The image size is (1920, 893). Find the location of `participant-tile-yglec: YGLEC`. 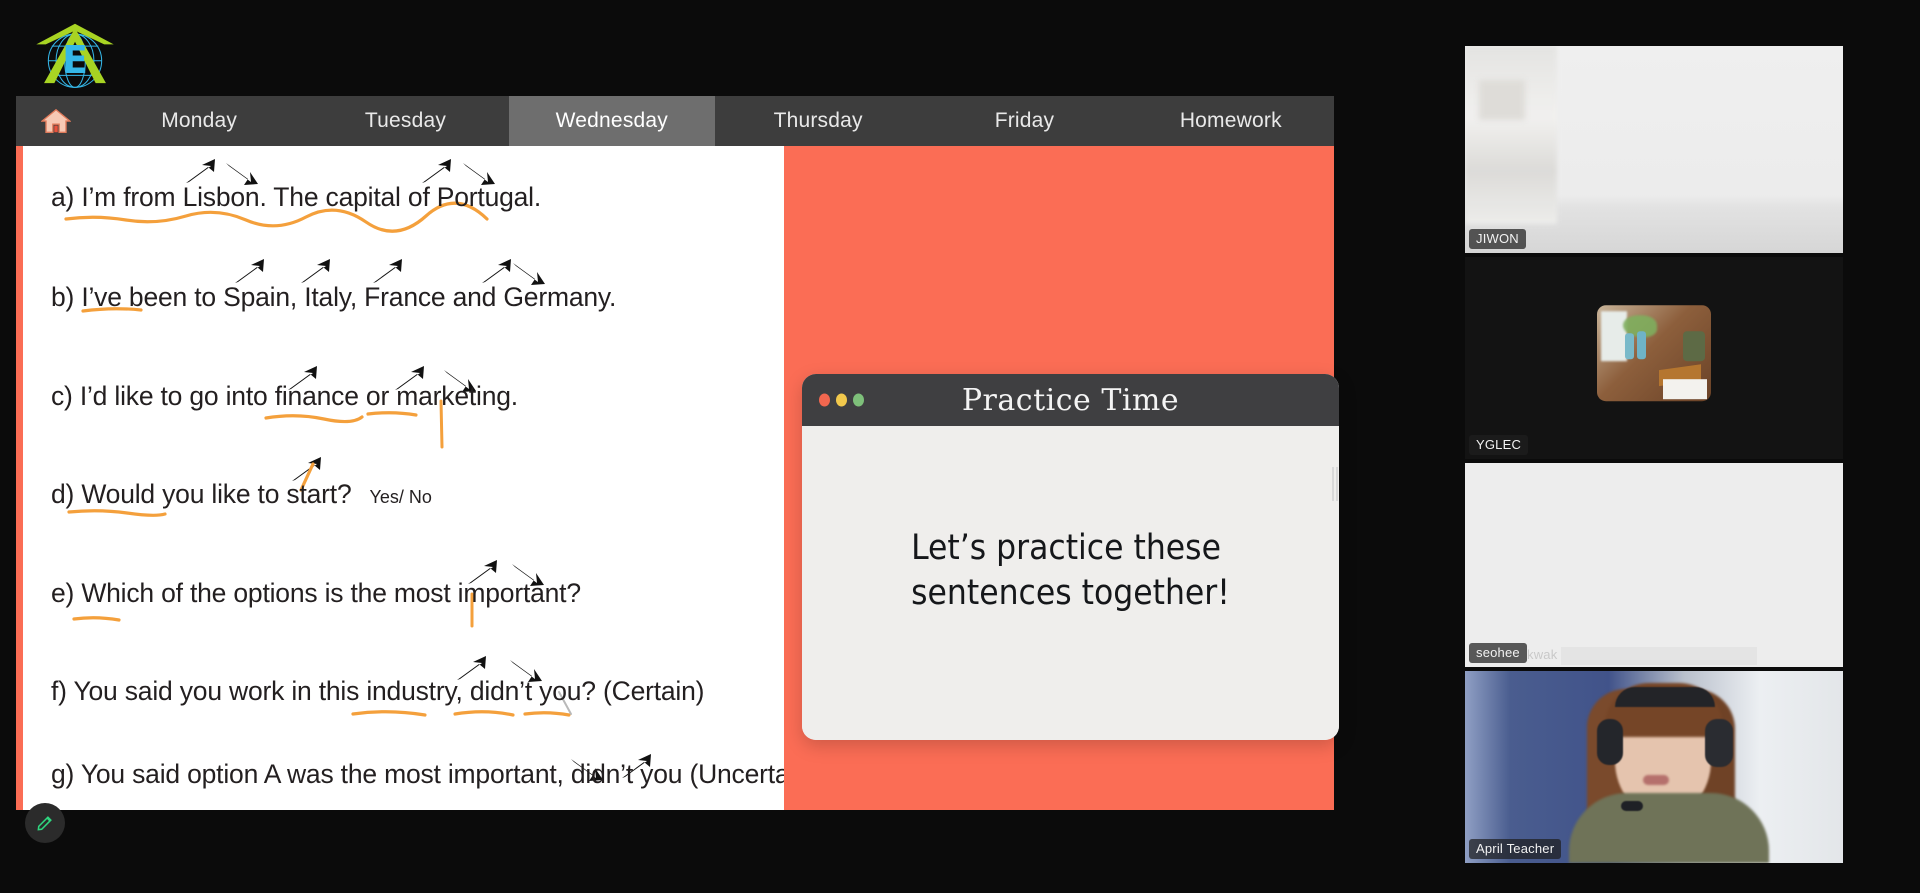

participant-tile-yglec: YGLEC is located at coordinates (1654, 358).